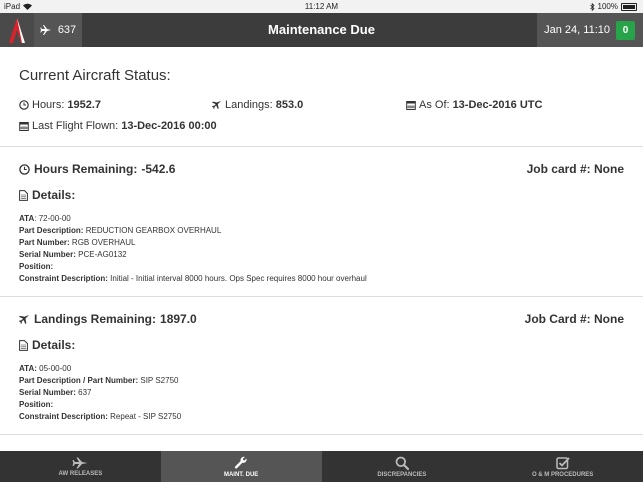 The image size is (643, 482). I want to click on remaining-label: Landings Remaining:, so click(95, 319).